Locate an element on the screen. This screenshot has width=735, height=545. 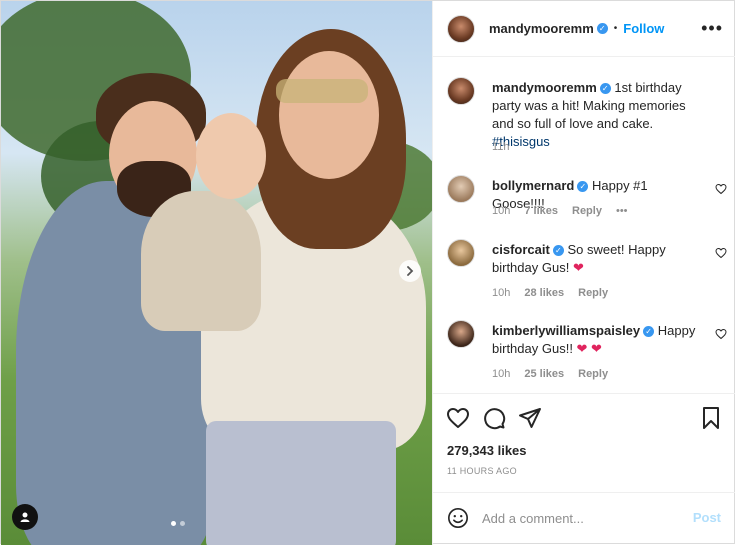
heart-emoji-icon: ❤ ❤ is located at coordinates (589, 348).